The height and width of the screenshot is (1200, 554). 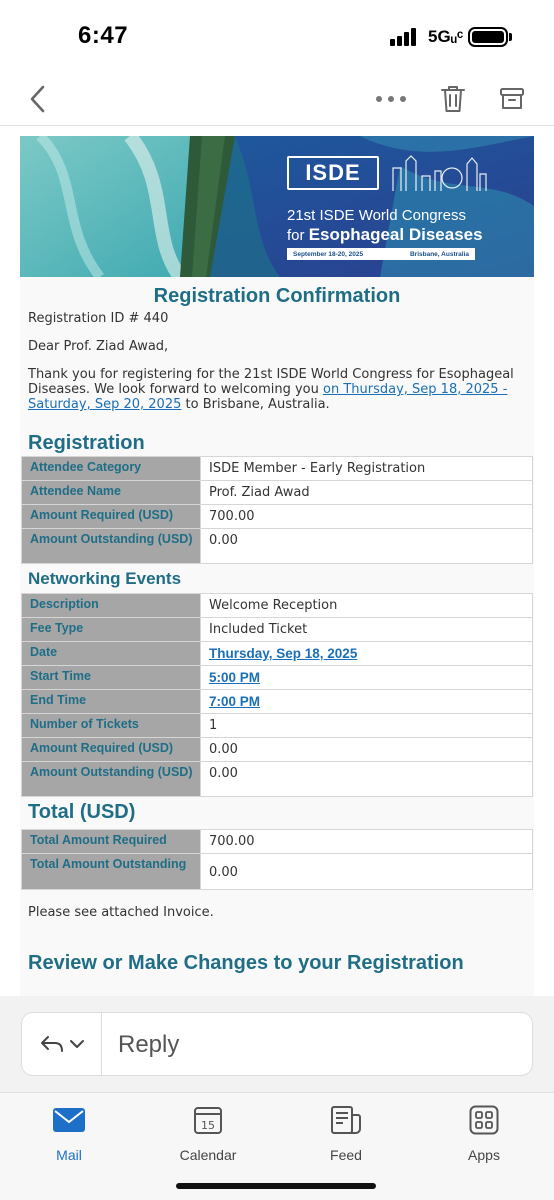 What do you see at coordinates (86, 443) in the screenshot?
I see `registration-heading: Registration` at bounding box center [86, 443].